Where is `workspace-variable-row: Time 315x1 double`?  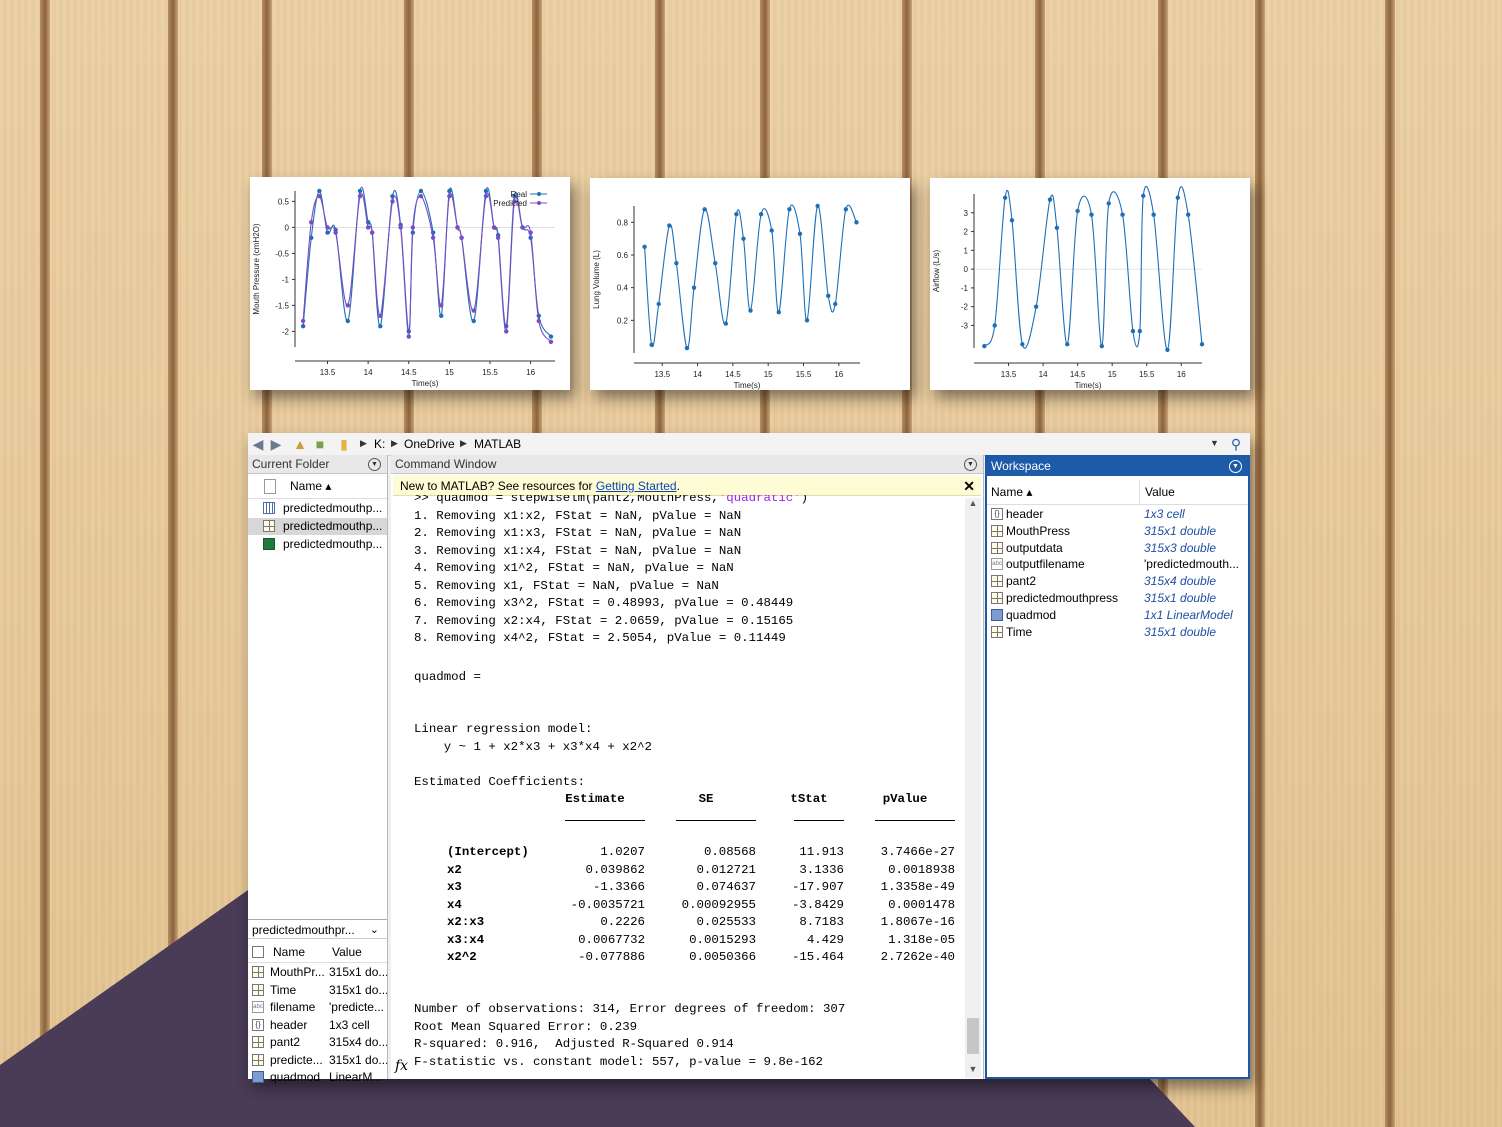
workspace-variable-row: Time 315x1 double is located at coordinates (1117, 632).